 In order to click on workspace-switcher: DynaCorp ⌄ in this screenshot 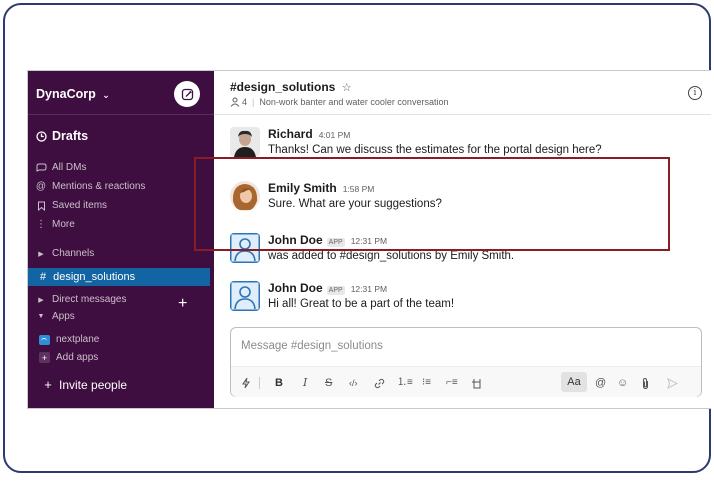, I will do `click(73, 94)`.